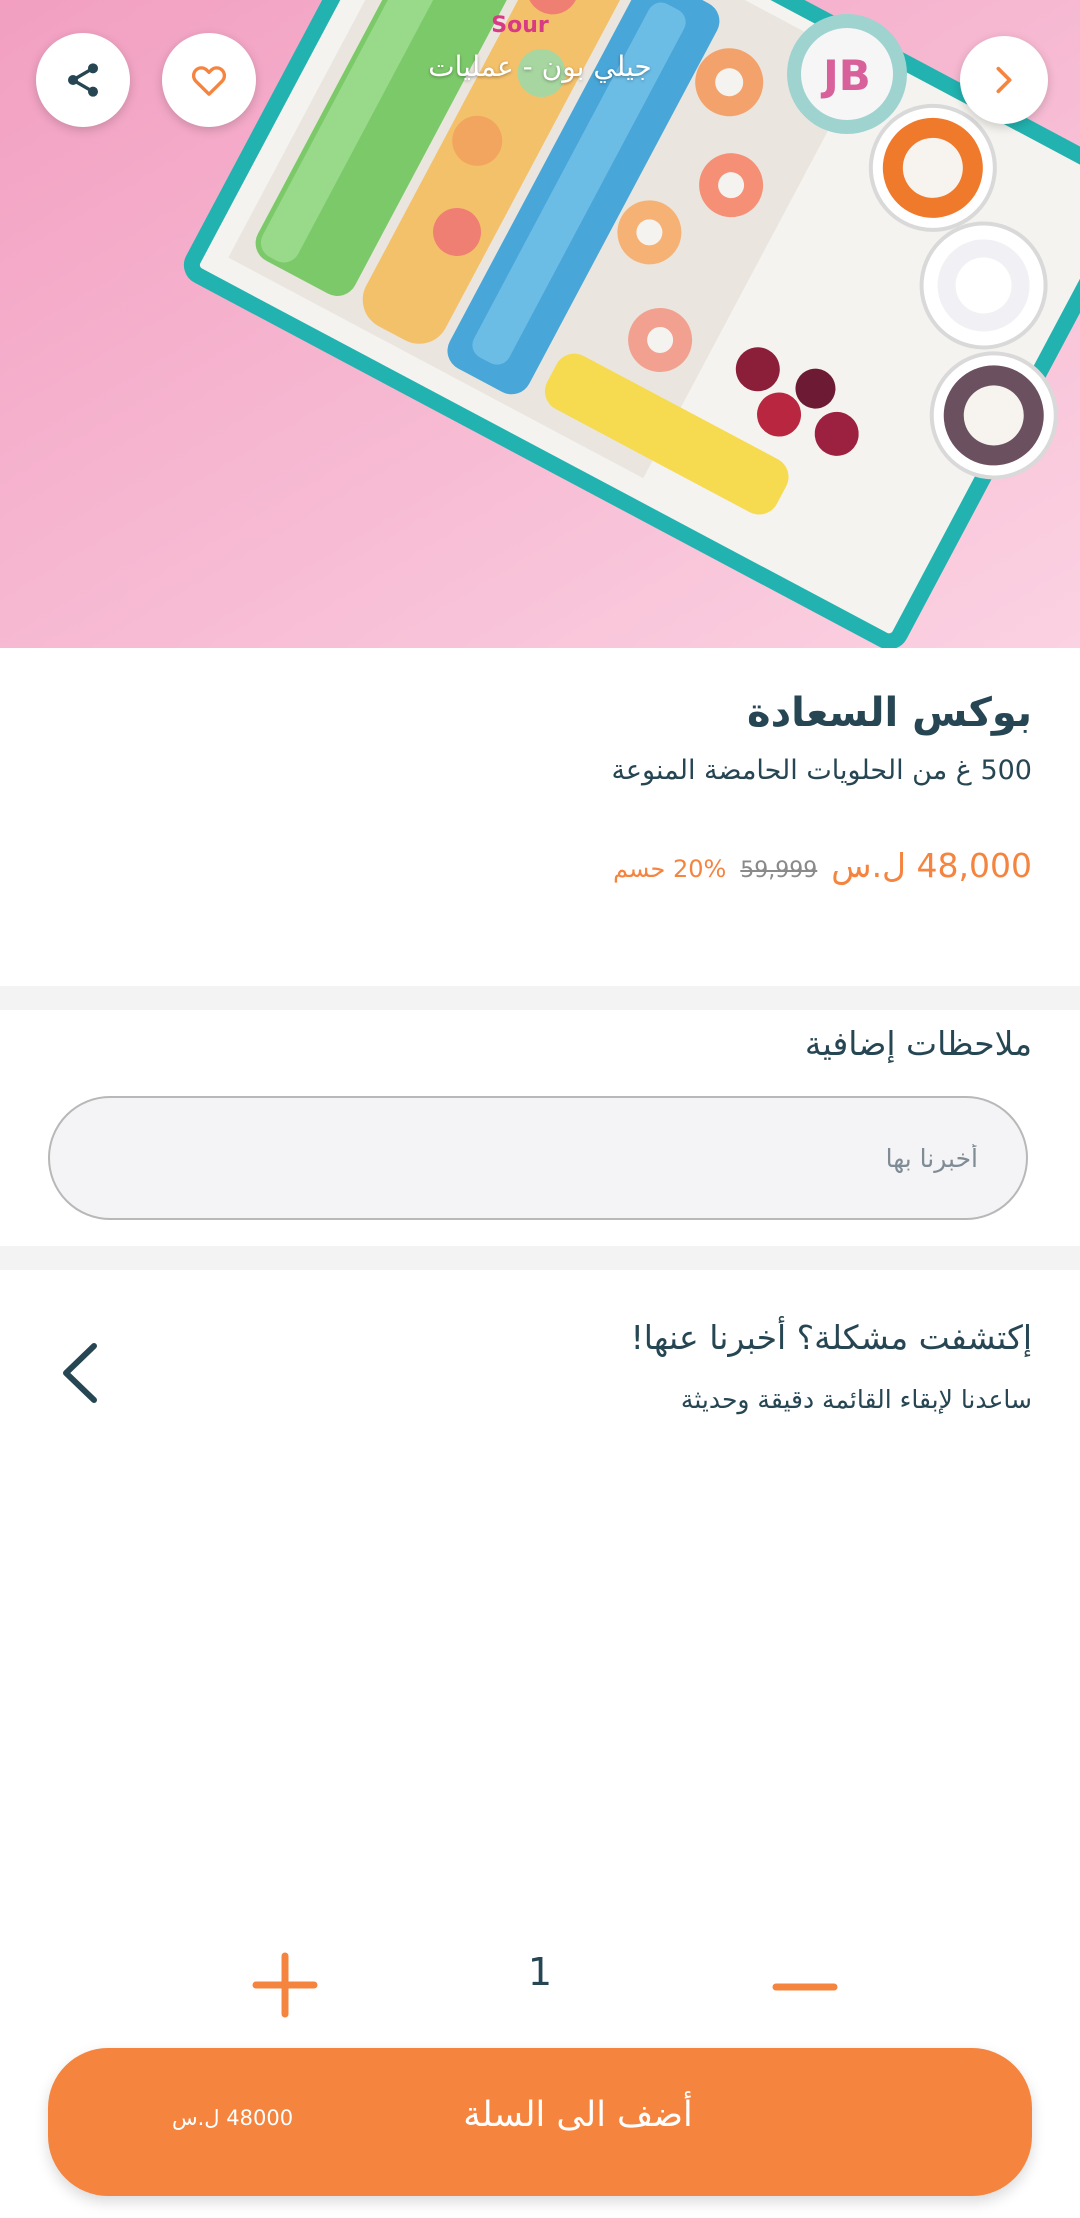 Image resolution: width=1080 pixels, height=2218 pixels. What do you see at coordinates (779, 870) in the screenshot?
I see `old-price: 59,999` at bounding box center [779, 870].